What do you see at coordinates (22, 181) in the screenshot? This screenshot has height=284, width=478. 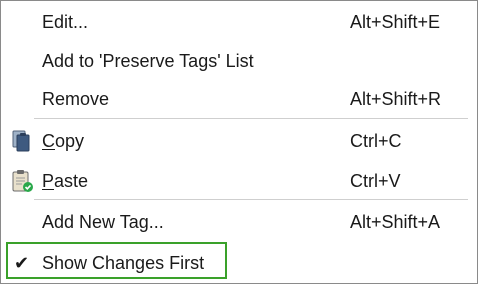 I see `clipboard-paste-icon` at bounding box center [22, 181].